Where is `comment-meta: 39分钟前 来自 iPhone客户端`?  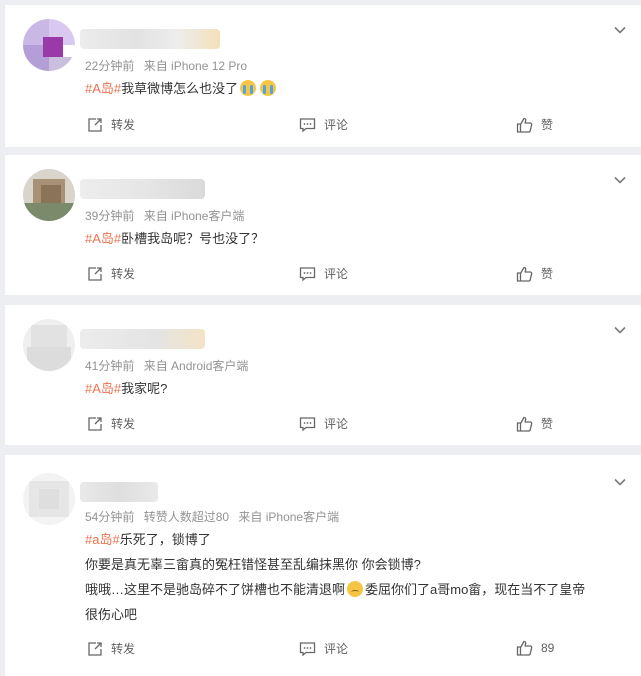
comment-meta: 39分钟前 来自 iPhone客户端 is located at coordinates (167, 215).